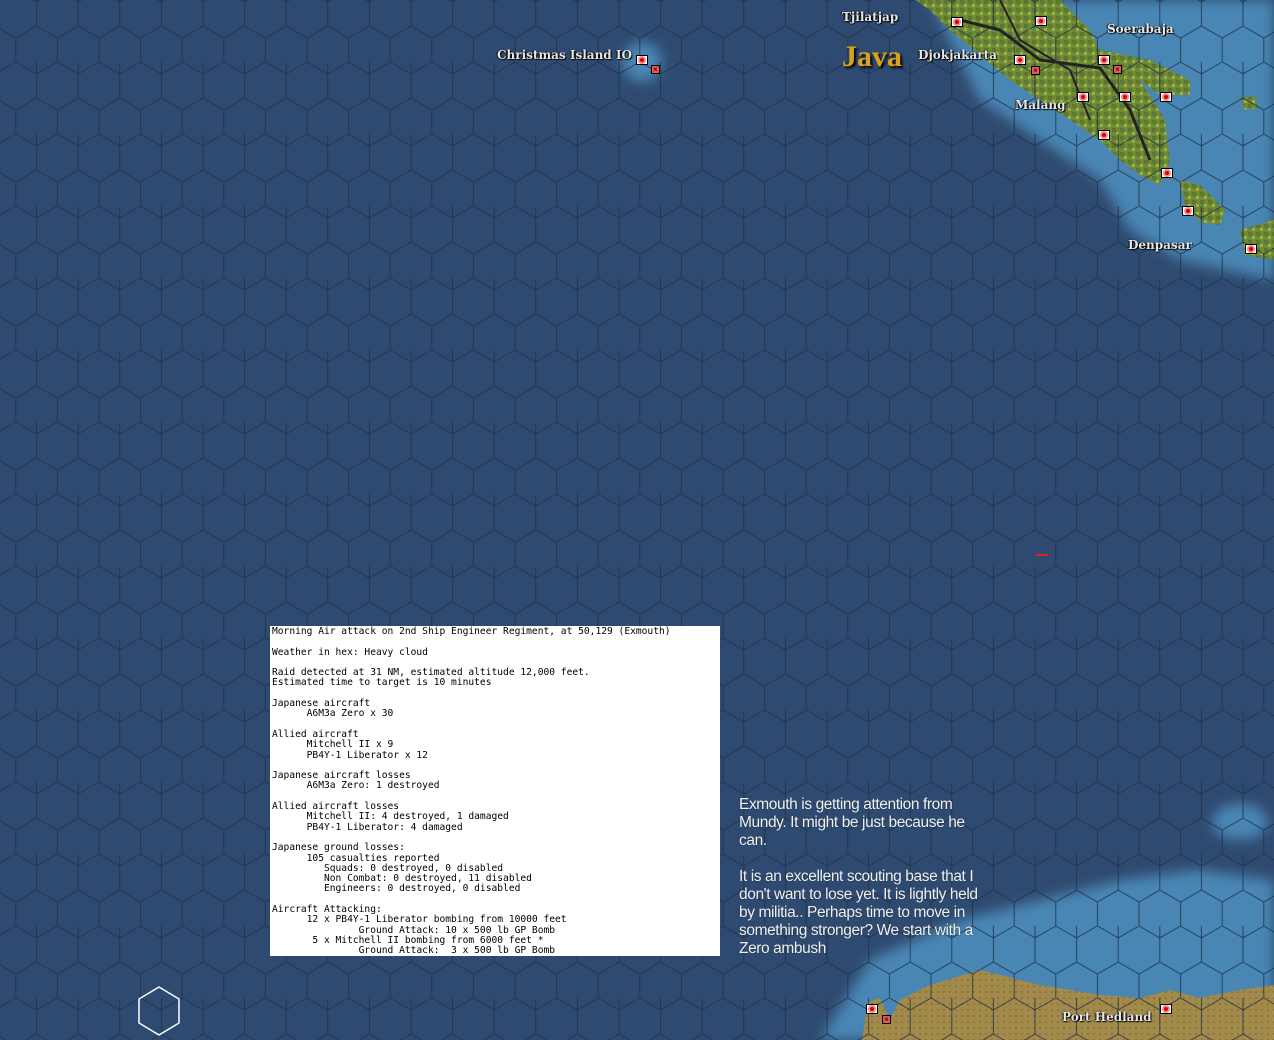 This screenshot has width=1274, height=1040. What do you see at coordinates (872, 56) in the screenshot?
I see `region-label-java: Java` at bounding box center [872, 56].